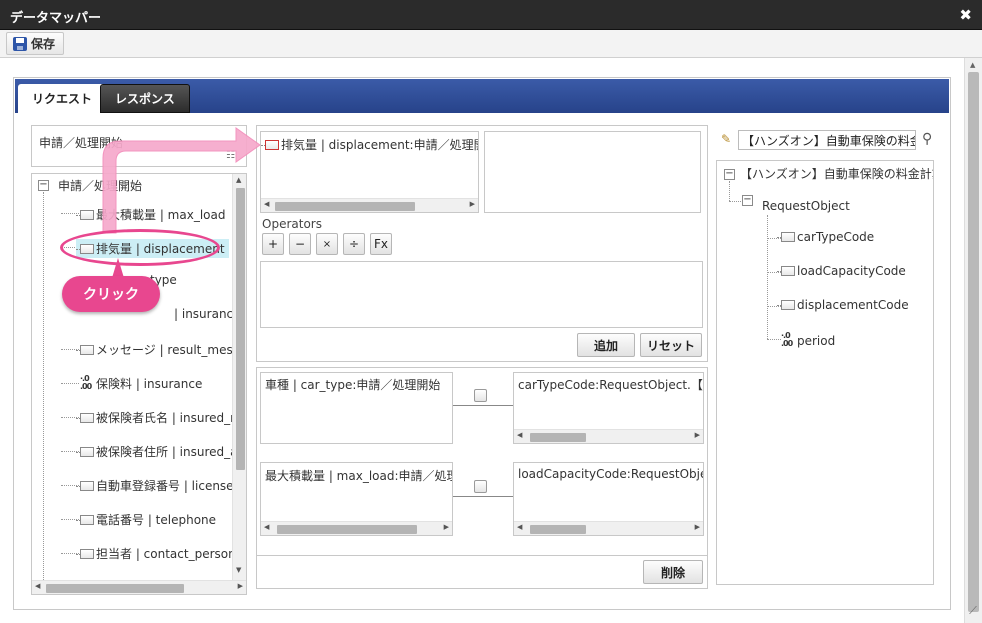  Describe the element at coordinates (726, 139) in the screenshot. I see `pencil-icon: ✎` at that location.